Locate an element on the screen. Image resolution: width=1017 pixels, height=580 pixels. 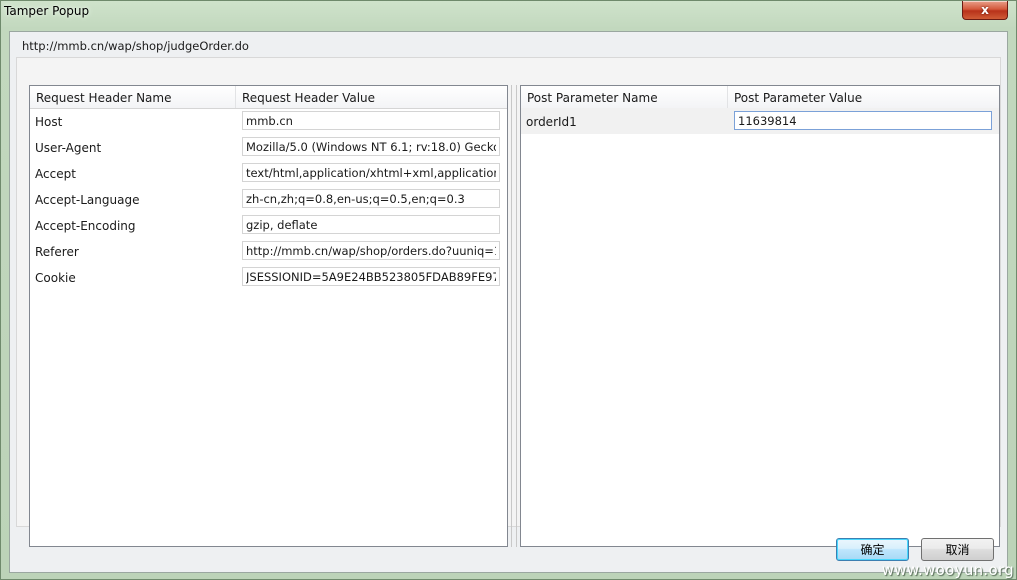
column-header-post-parameter-name: Post Parameter Name is located at coordinates (624, 97).